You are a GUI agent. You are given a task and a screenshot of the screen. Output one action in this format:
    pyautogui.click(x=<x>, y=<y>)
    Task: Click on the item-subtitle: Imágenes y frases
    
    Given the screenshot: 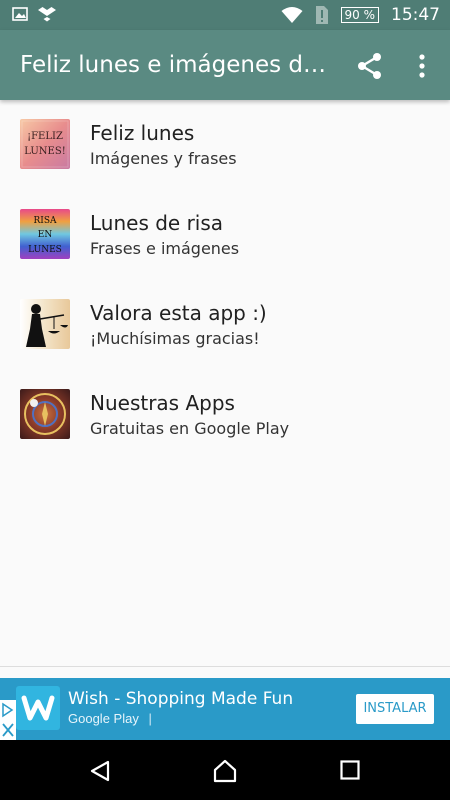 What is the action you would take?
    pyautogui.click(x=163, y=158)
    